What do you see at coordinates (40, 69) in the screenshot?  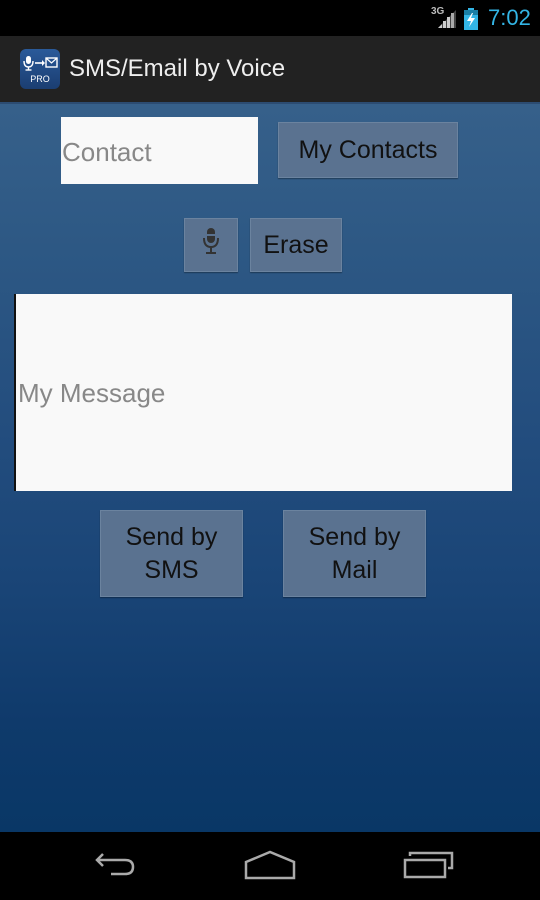 I see `app-logo-icon: PRO` at bounding box center [40, 69].